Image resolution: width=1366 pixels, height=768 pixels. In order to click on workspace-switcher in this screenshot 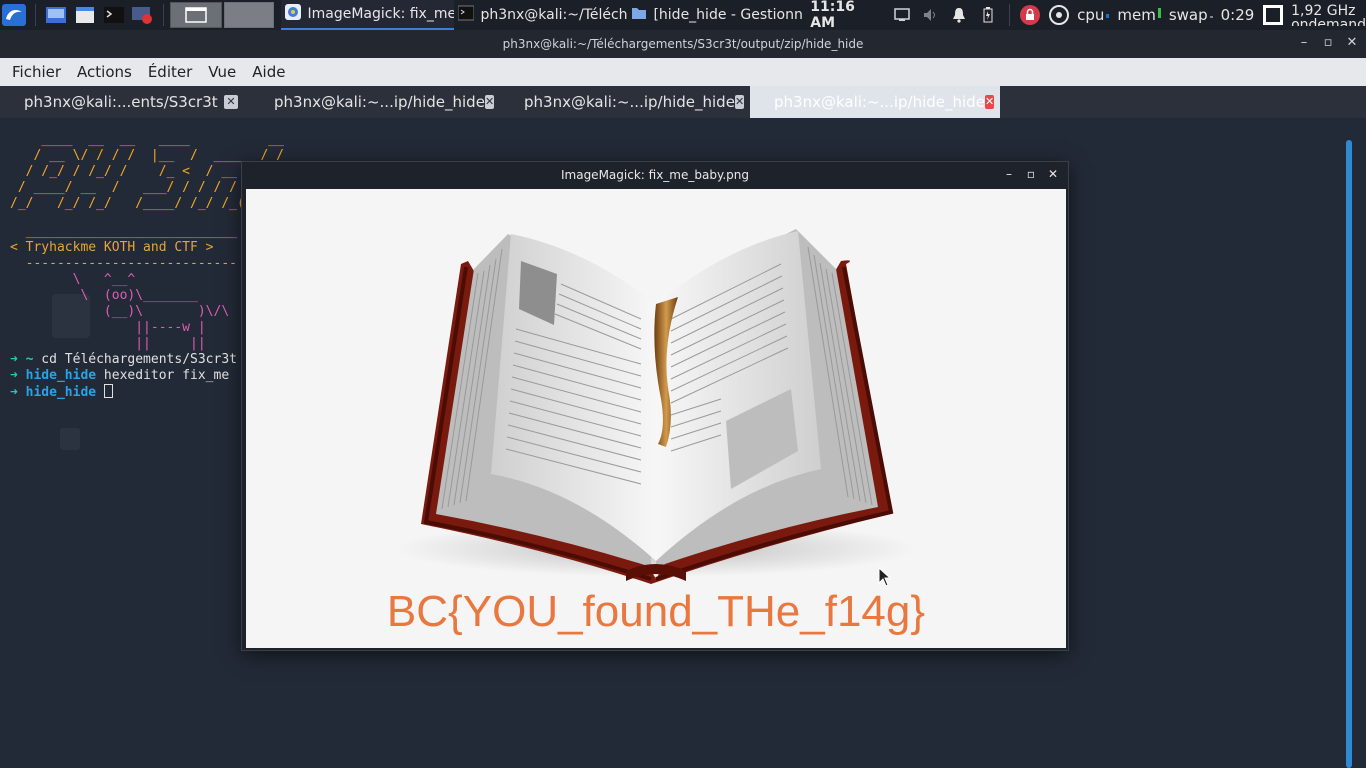, I will do `click(221, 15)`.